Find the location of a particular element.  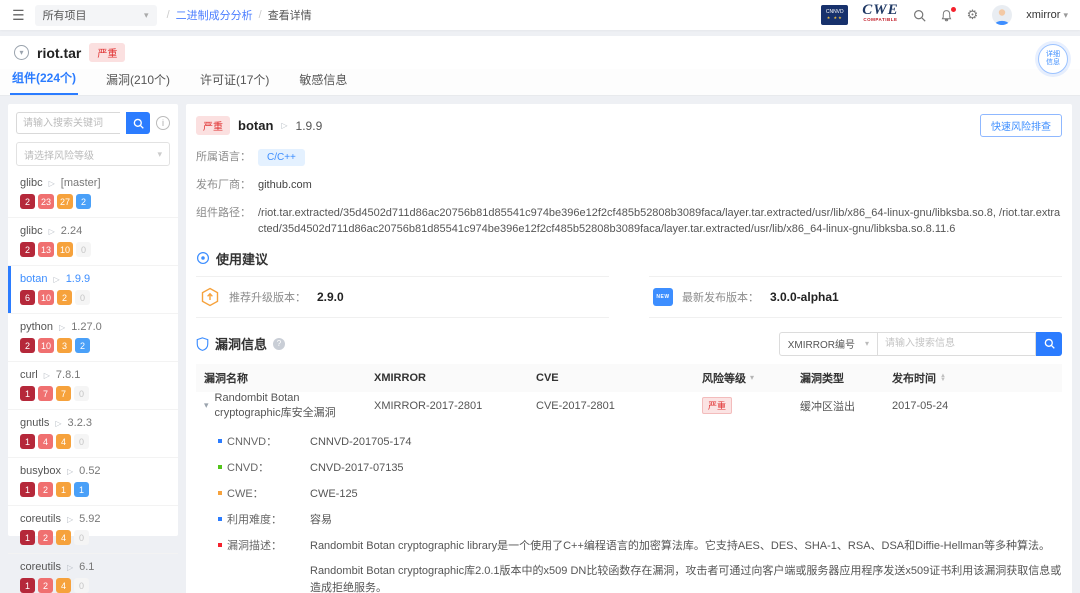

vuln-search-type-value: XMIRROR编号 is located at coordinates (821, 345).